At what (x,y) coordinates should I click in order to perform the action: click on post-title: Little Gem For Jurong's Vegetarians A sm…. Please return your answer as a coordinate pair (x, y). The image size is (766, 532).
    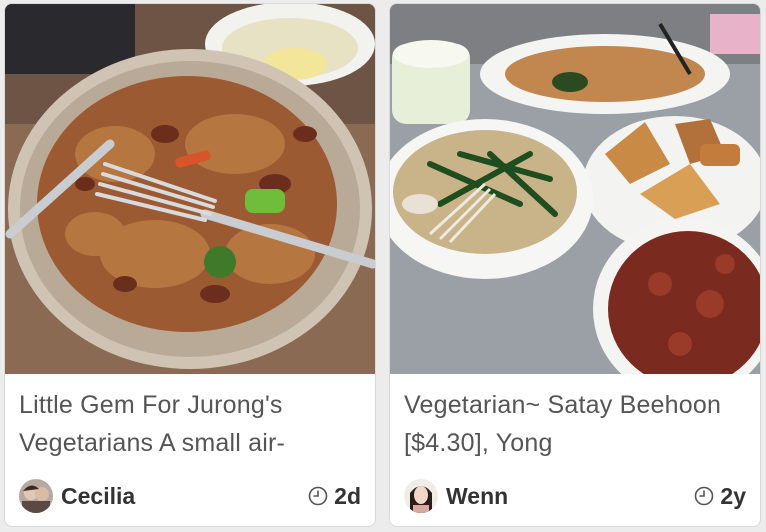
    Looking at the image, I should click on (190, 424).